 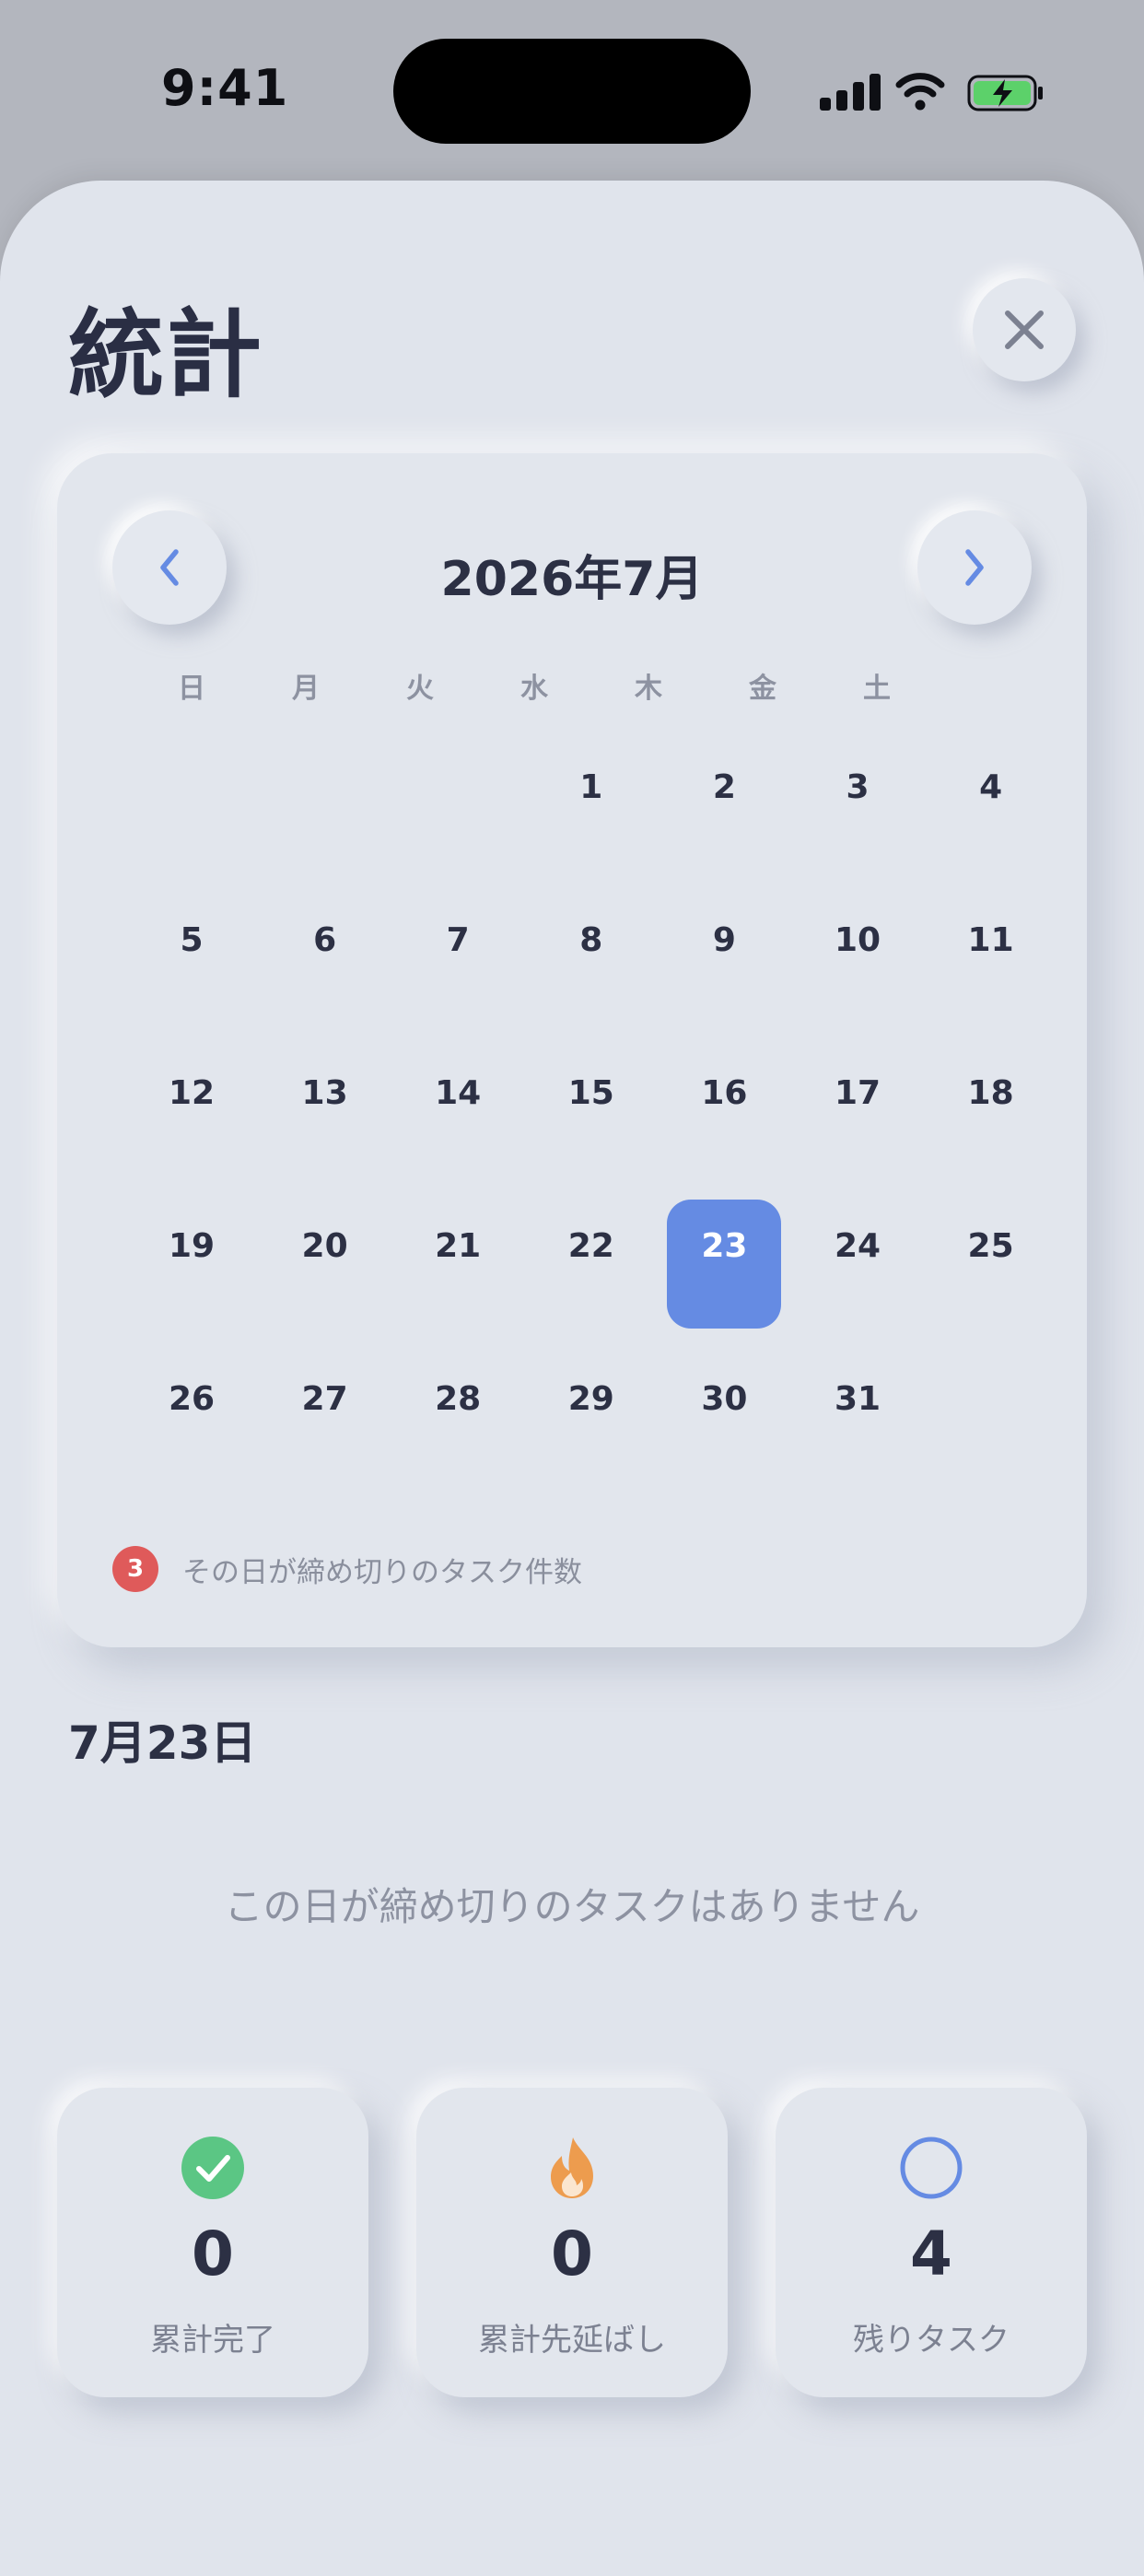 I want to click on chevron-right-icon, so click(x=974, y=567).